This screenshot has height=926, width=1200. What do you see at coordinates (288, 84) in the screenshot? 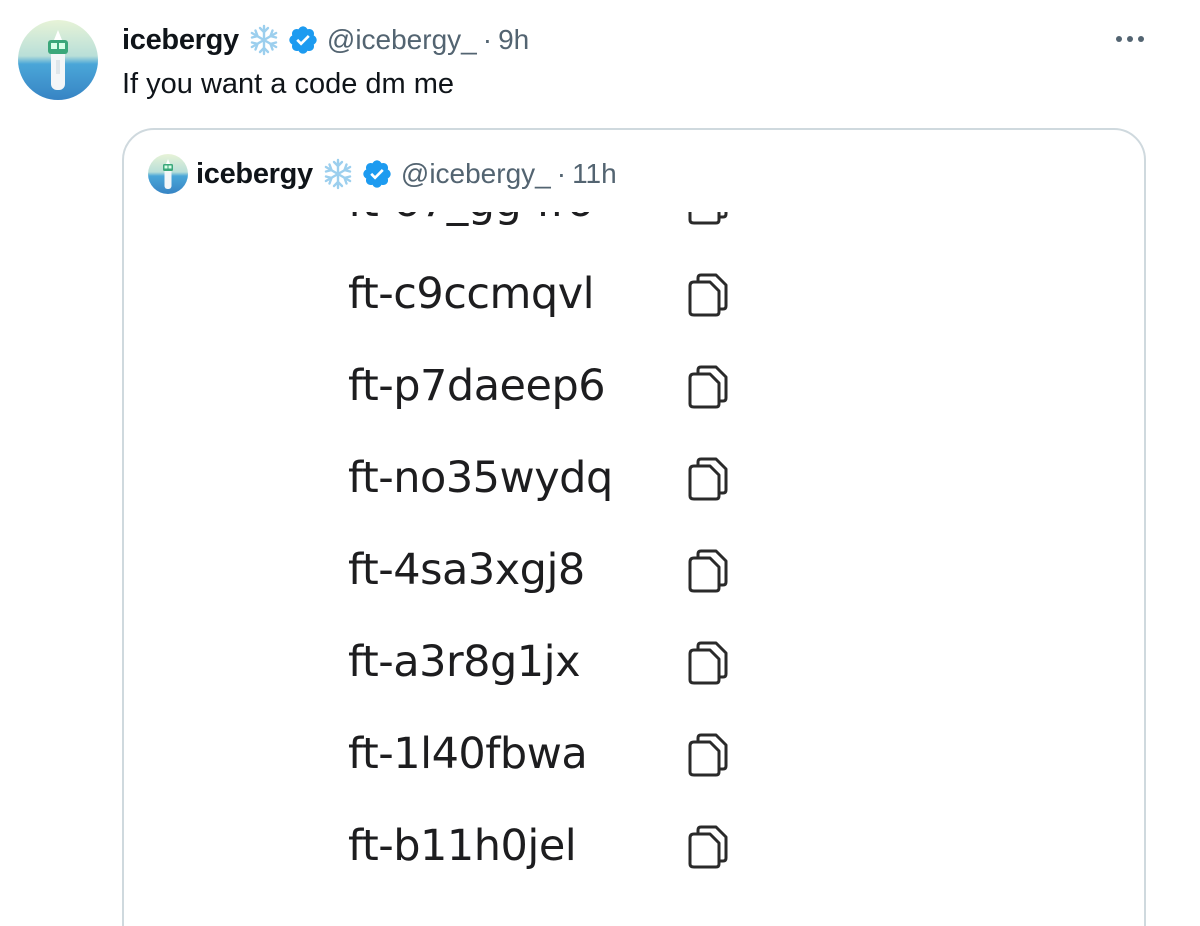
I see `tweet-text: If you want a code dm me` at bounding box center [288, 84].